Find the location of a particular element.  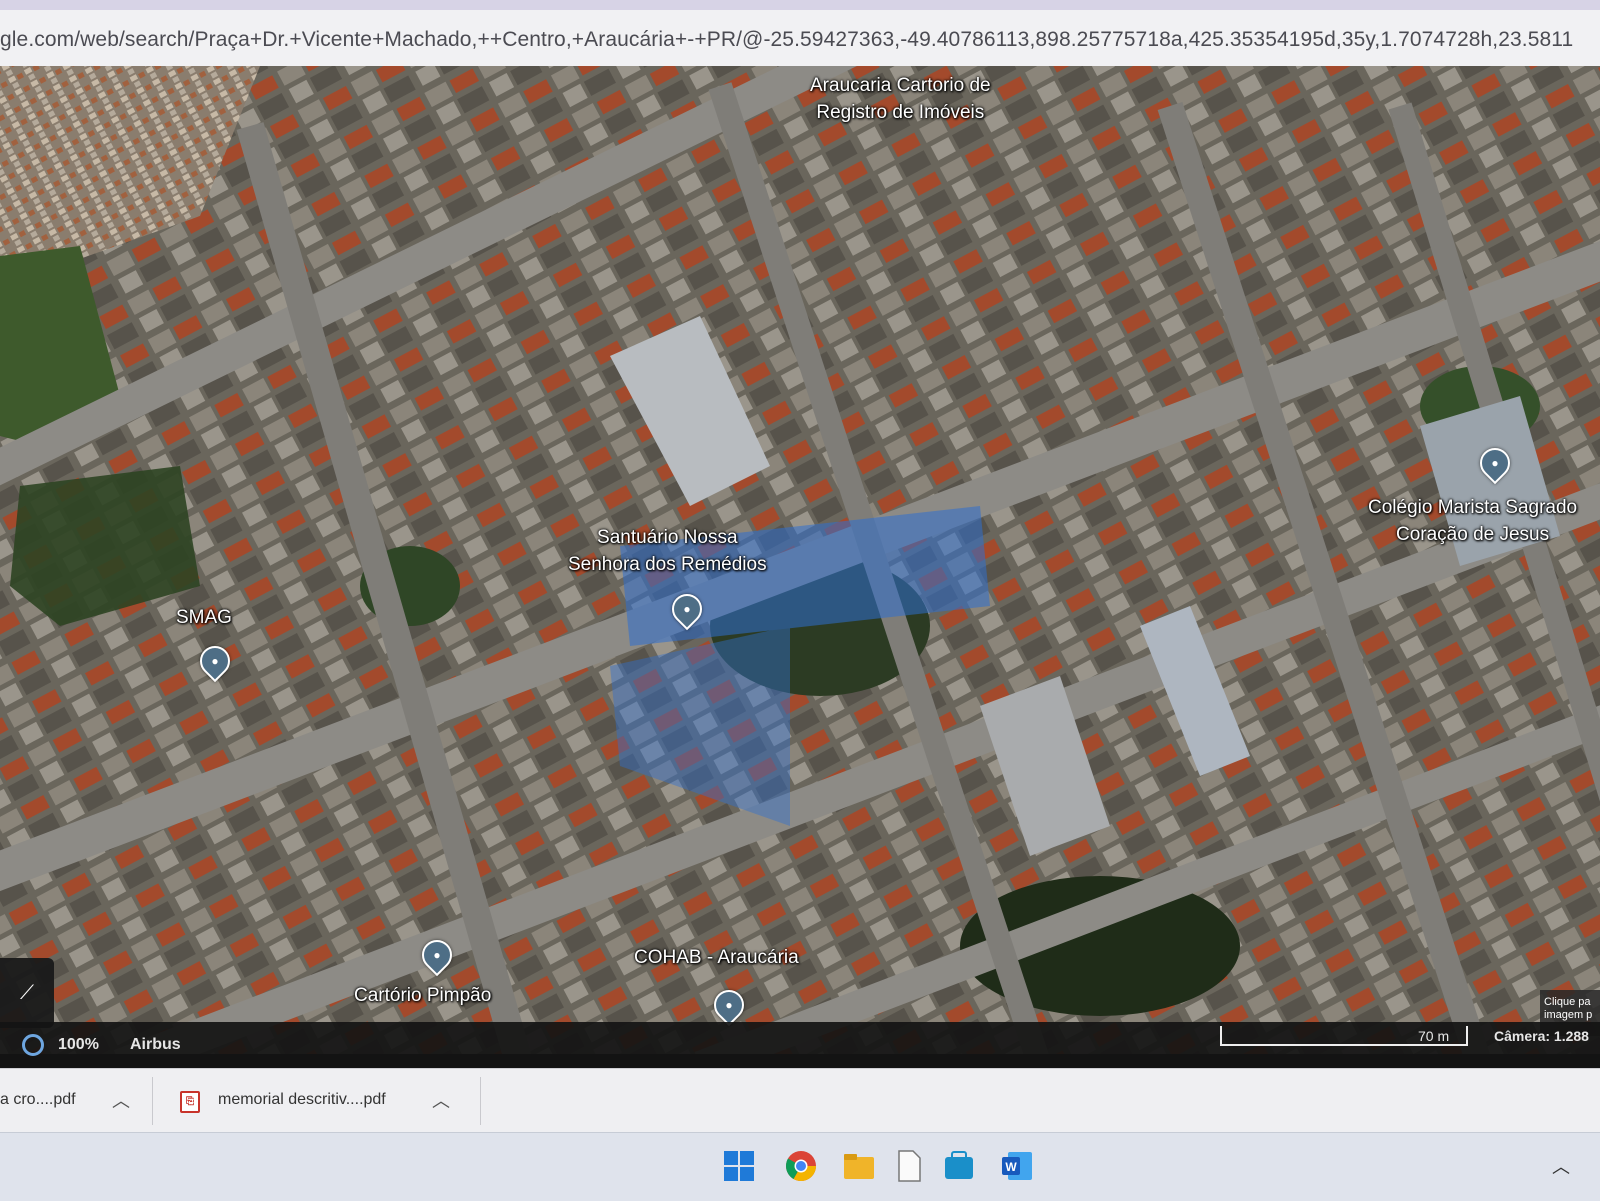

chrome-icon is located at coordinates (801, 1166).